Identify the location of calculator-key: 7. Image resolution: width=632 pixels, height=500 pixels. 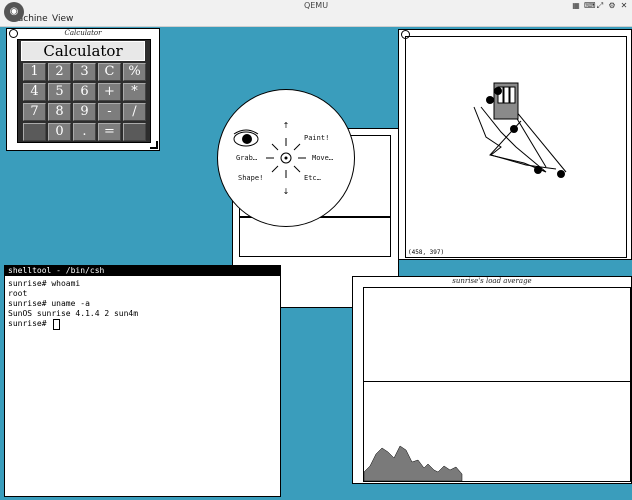
(34, 112).